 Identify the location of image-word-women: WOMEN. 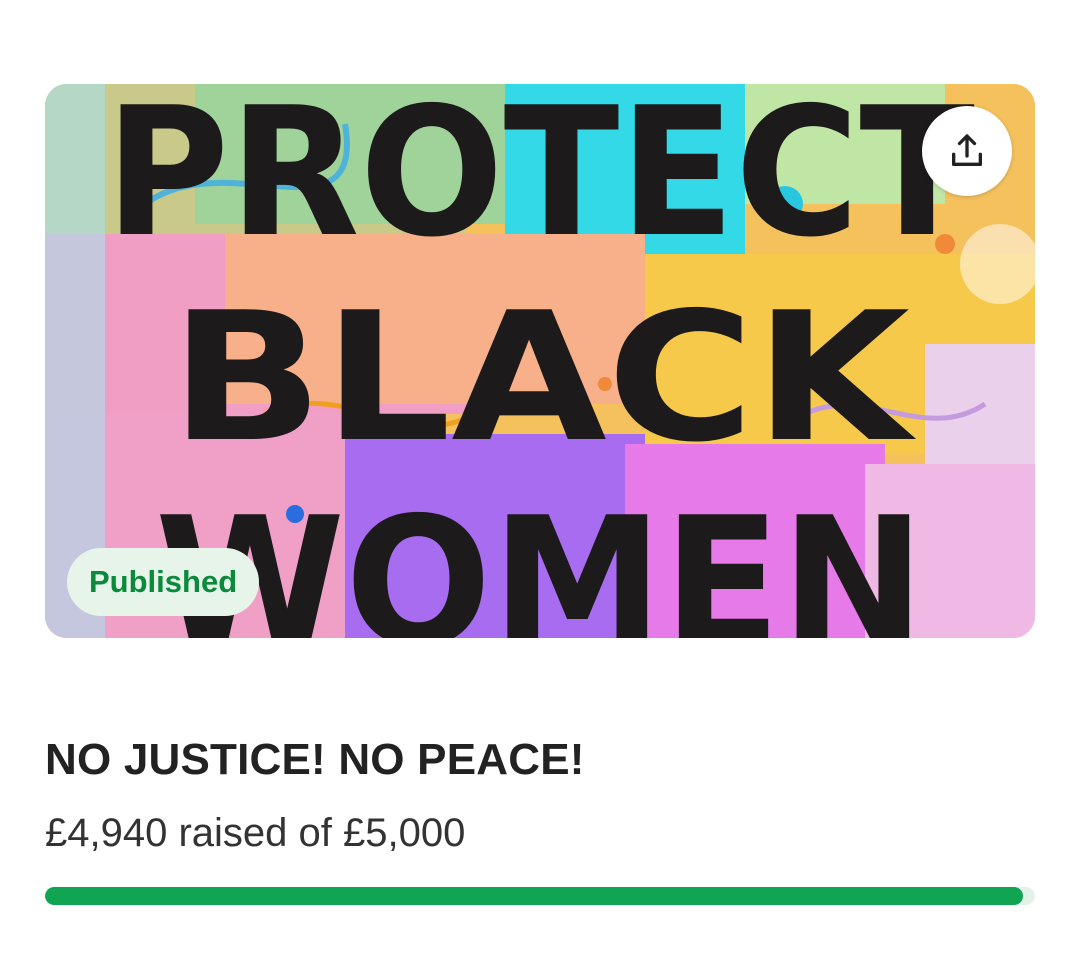
(540, 558).